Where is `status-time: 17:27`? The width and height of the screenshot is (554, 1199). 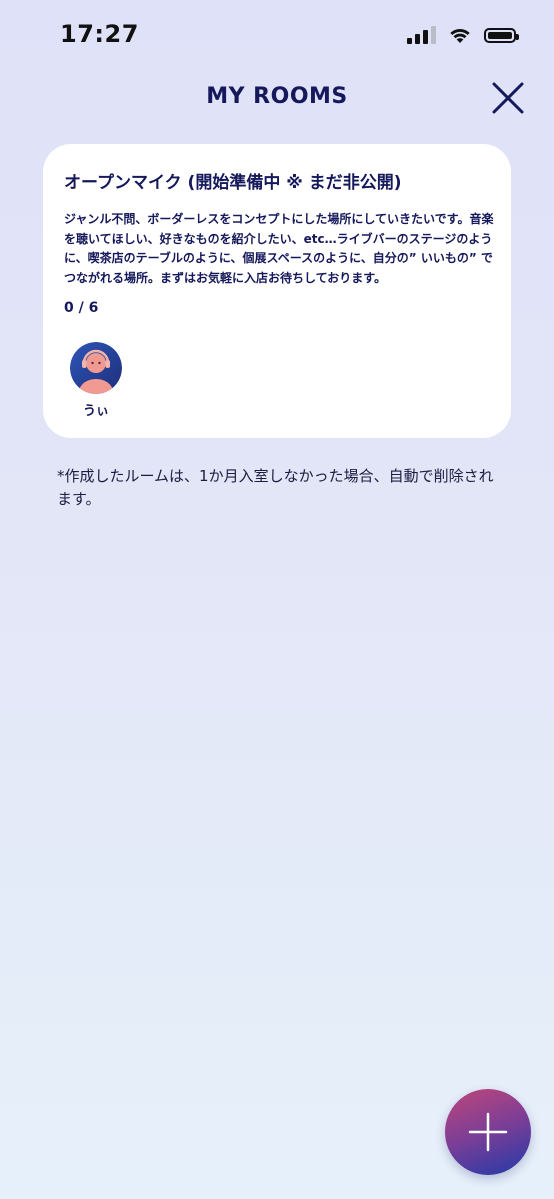
status-time: 17:27 is located at coordinates (99, 34).